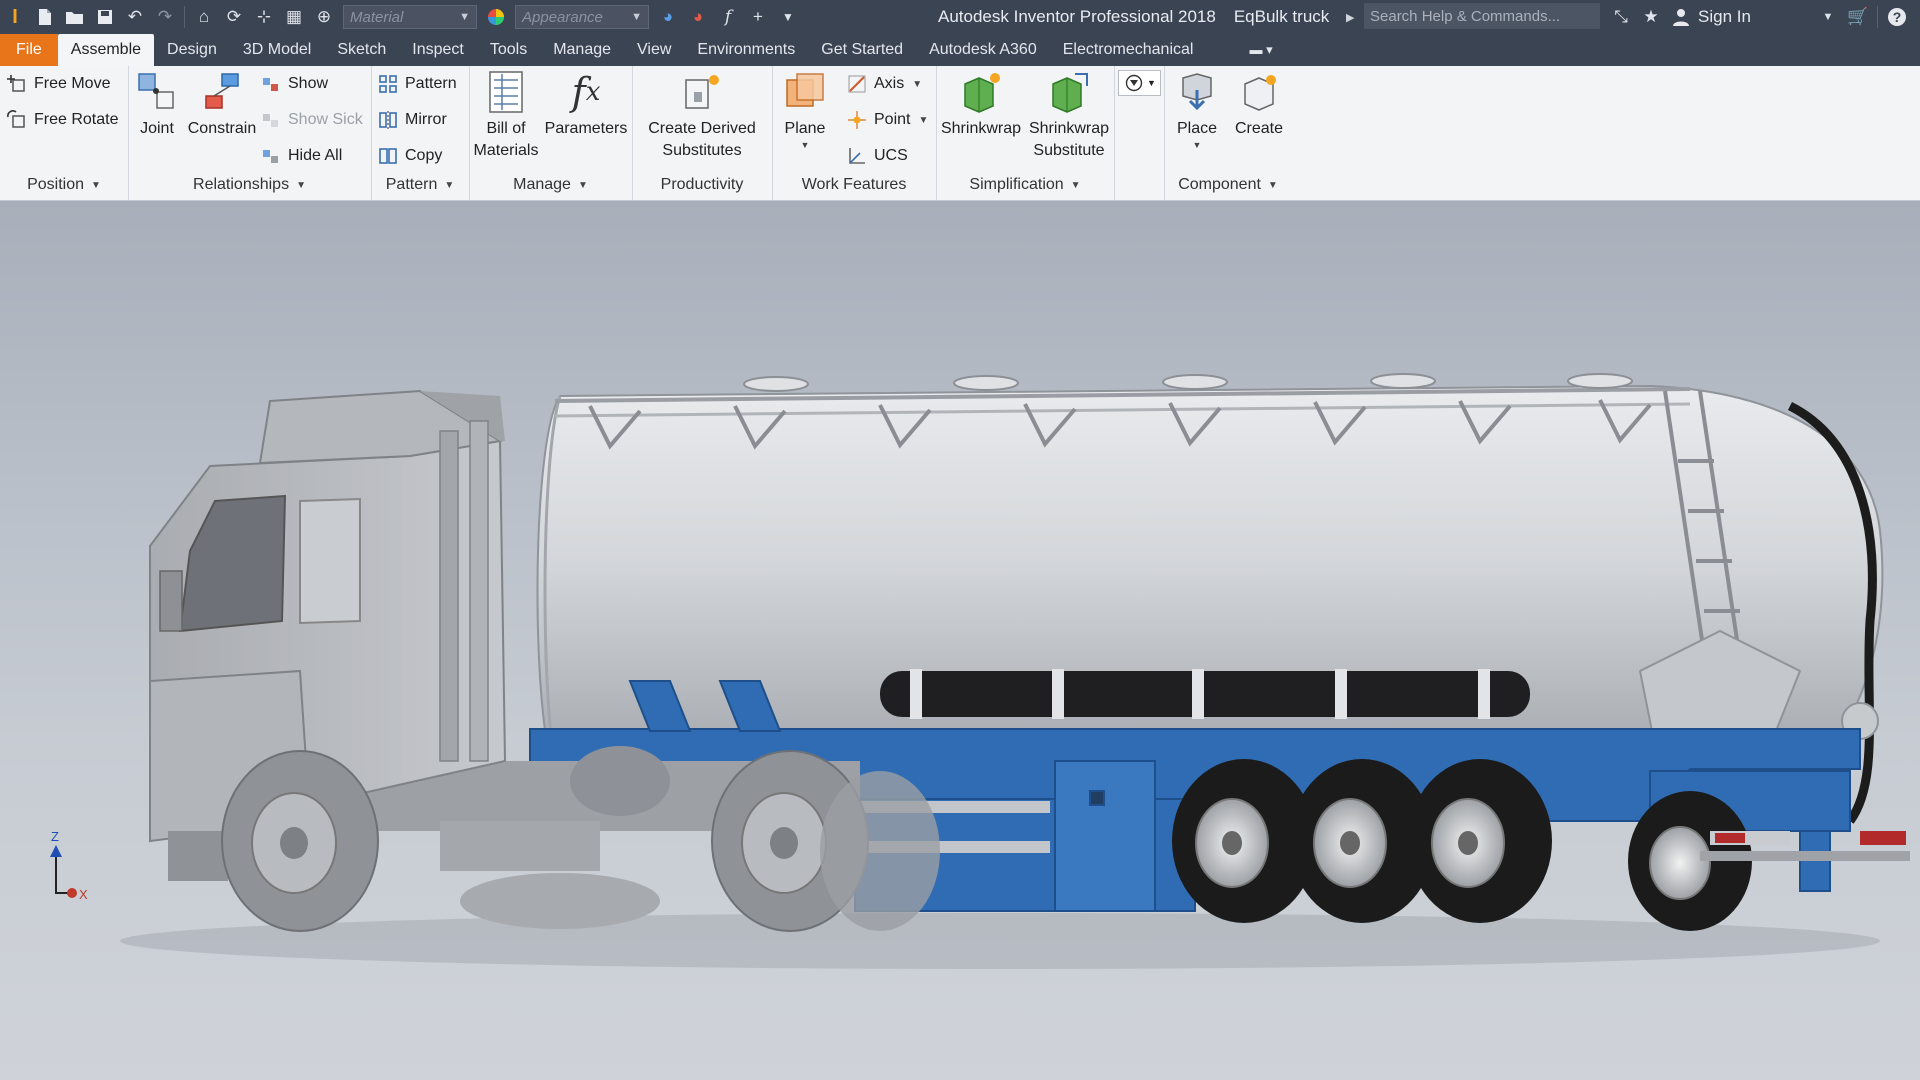 The width and height of the screenshot is (1920, 1080). What do you see at coordinates (58, 84) in the screenshot?
I see `free-move-button: Free Move` at bounding box center [58, 84].